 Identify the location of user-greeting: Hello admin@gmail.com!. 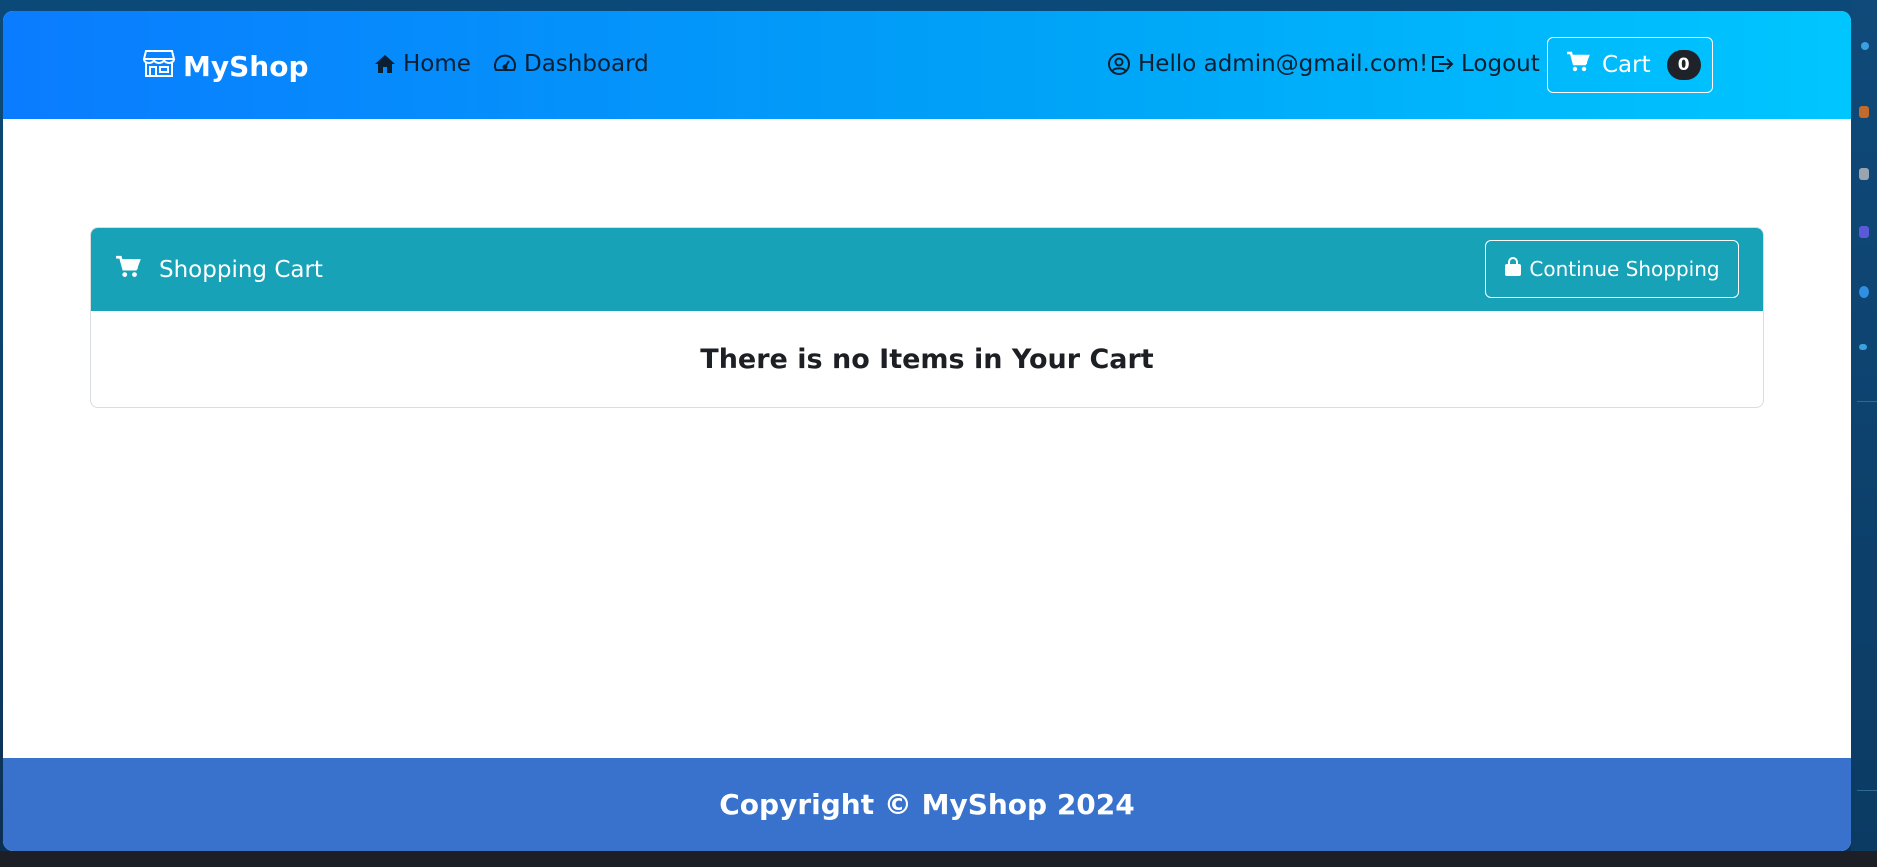
(1267, 64).